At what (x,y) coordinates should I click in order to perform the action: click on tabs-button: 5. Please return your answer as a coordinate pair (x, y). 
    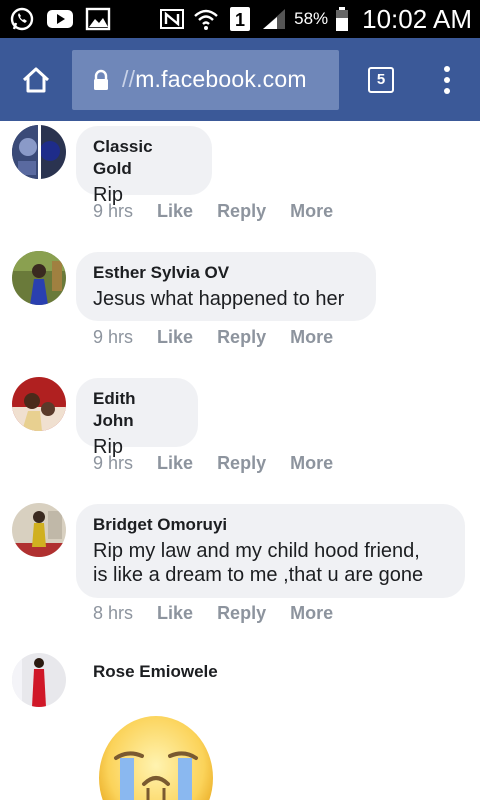
    Looking at the image, I should click on (381, 79).